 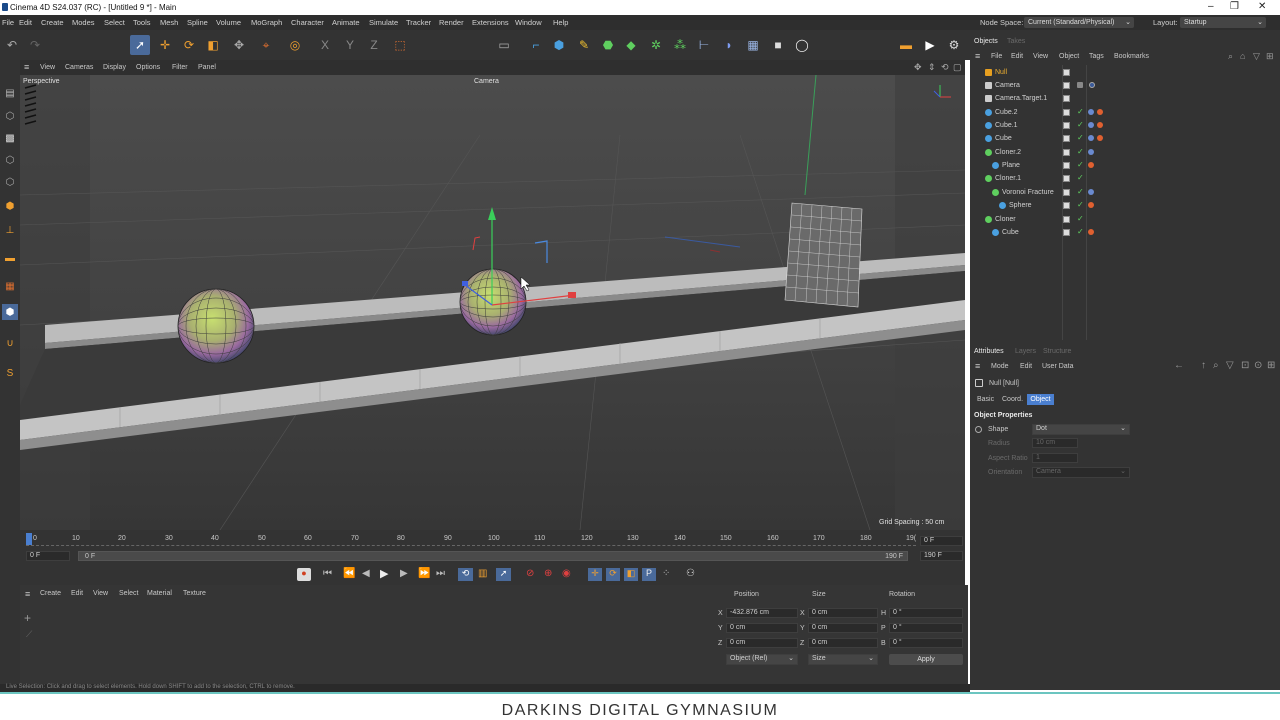 I want to click on timeline-settings-icon: ▥, so click(x=482, y=573).